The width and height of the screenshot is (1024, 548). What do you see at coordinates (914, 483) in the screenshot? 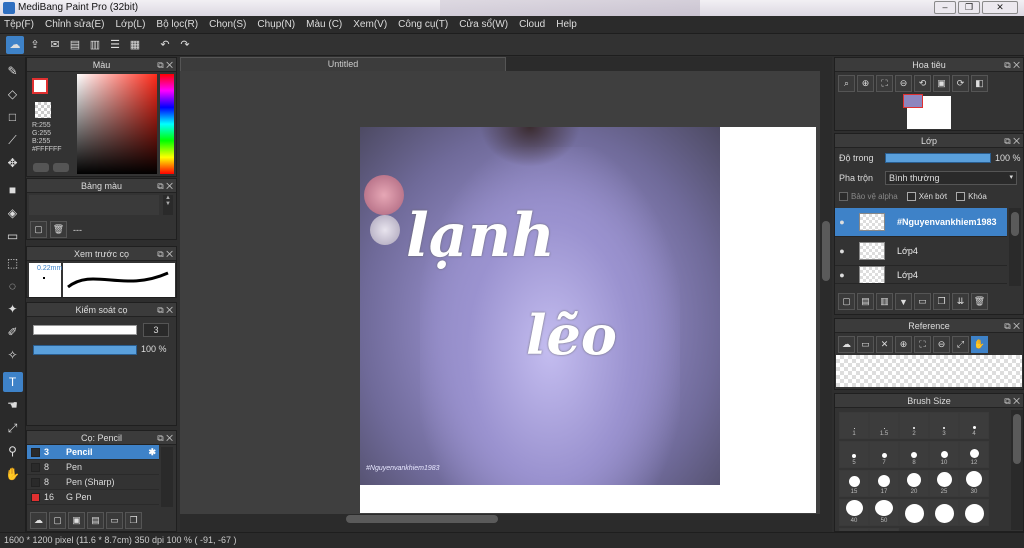
I see `brush-size-cell: 20` at bounding box center [914, 483].